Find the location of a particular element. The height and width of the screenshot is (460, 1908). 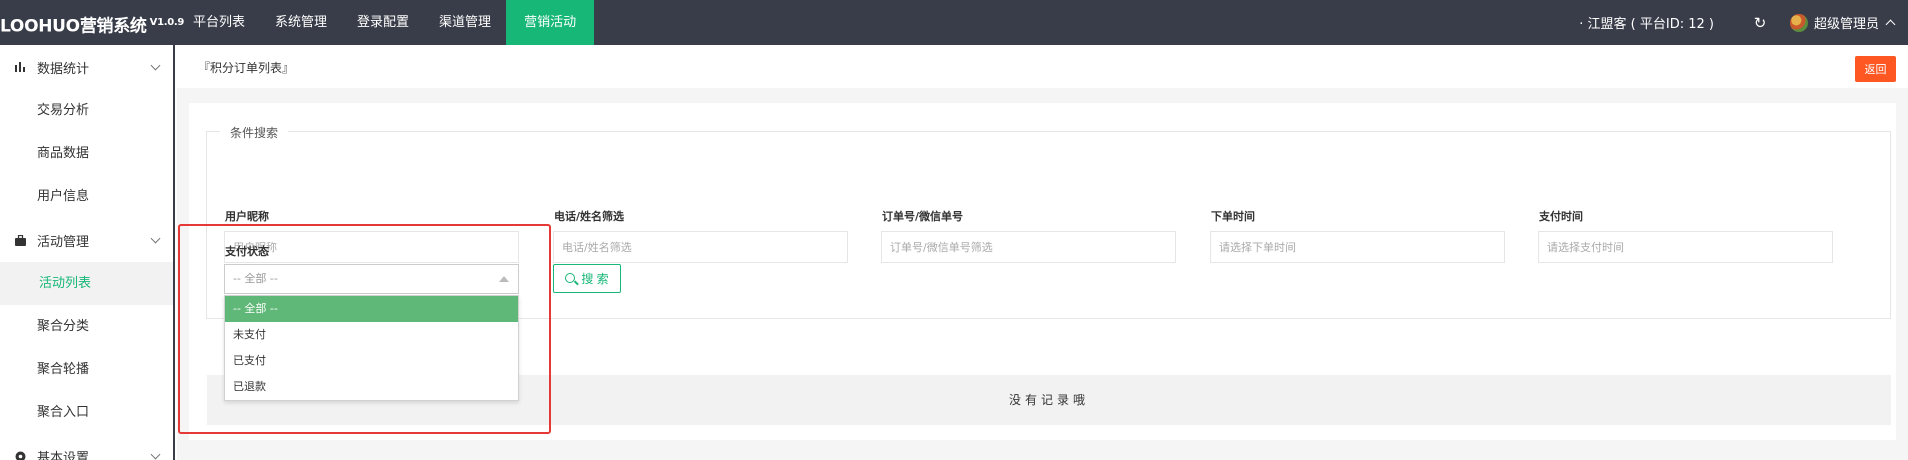

phone-name-label: 电话/姓名筛选 is located at coordinates (589, 216).